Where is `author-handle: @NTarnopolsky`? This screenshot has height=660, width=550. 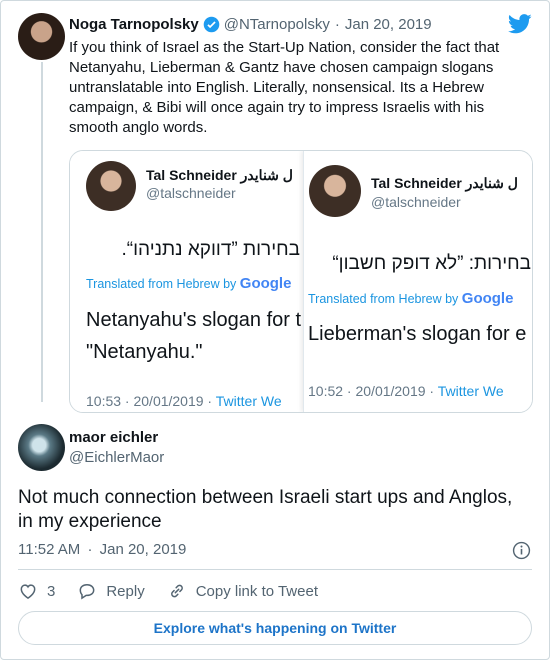 author-handle: @NTarnopolsky is located at coordinates (277, 24).